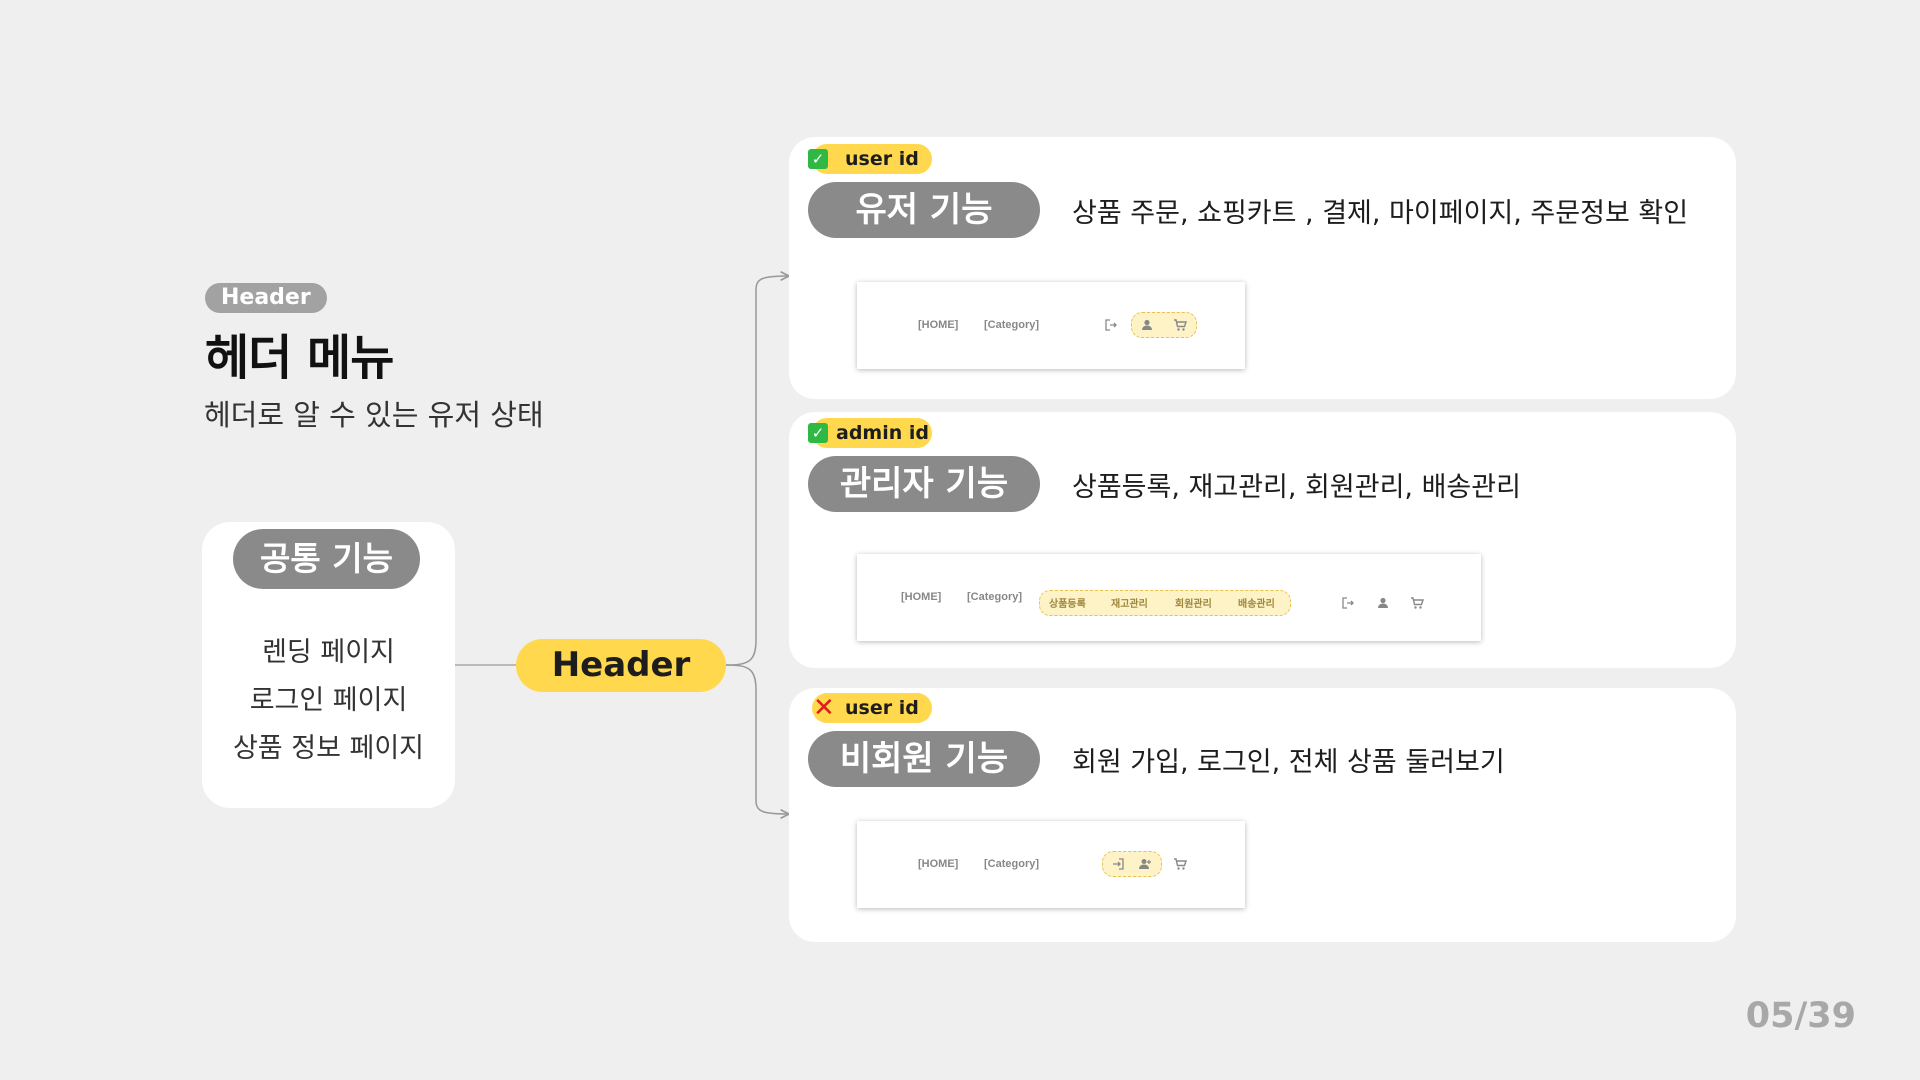 This screenshot has height=1080, width=1920. Describe the element at coordinates (1118, 864) in the screenshot. I see `login-icon` at that location.